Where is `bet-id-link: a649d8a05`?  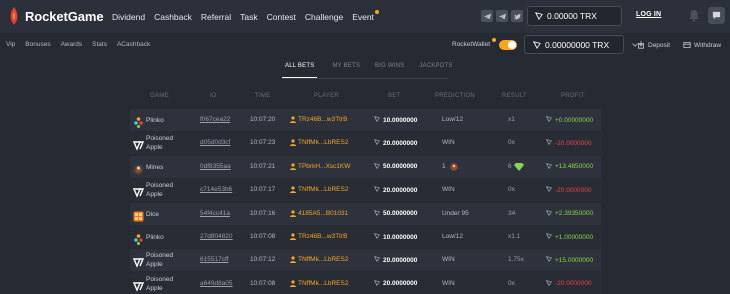
bet-id-link: a649d8a05 is located at coordinates (216, 283).